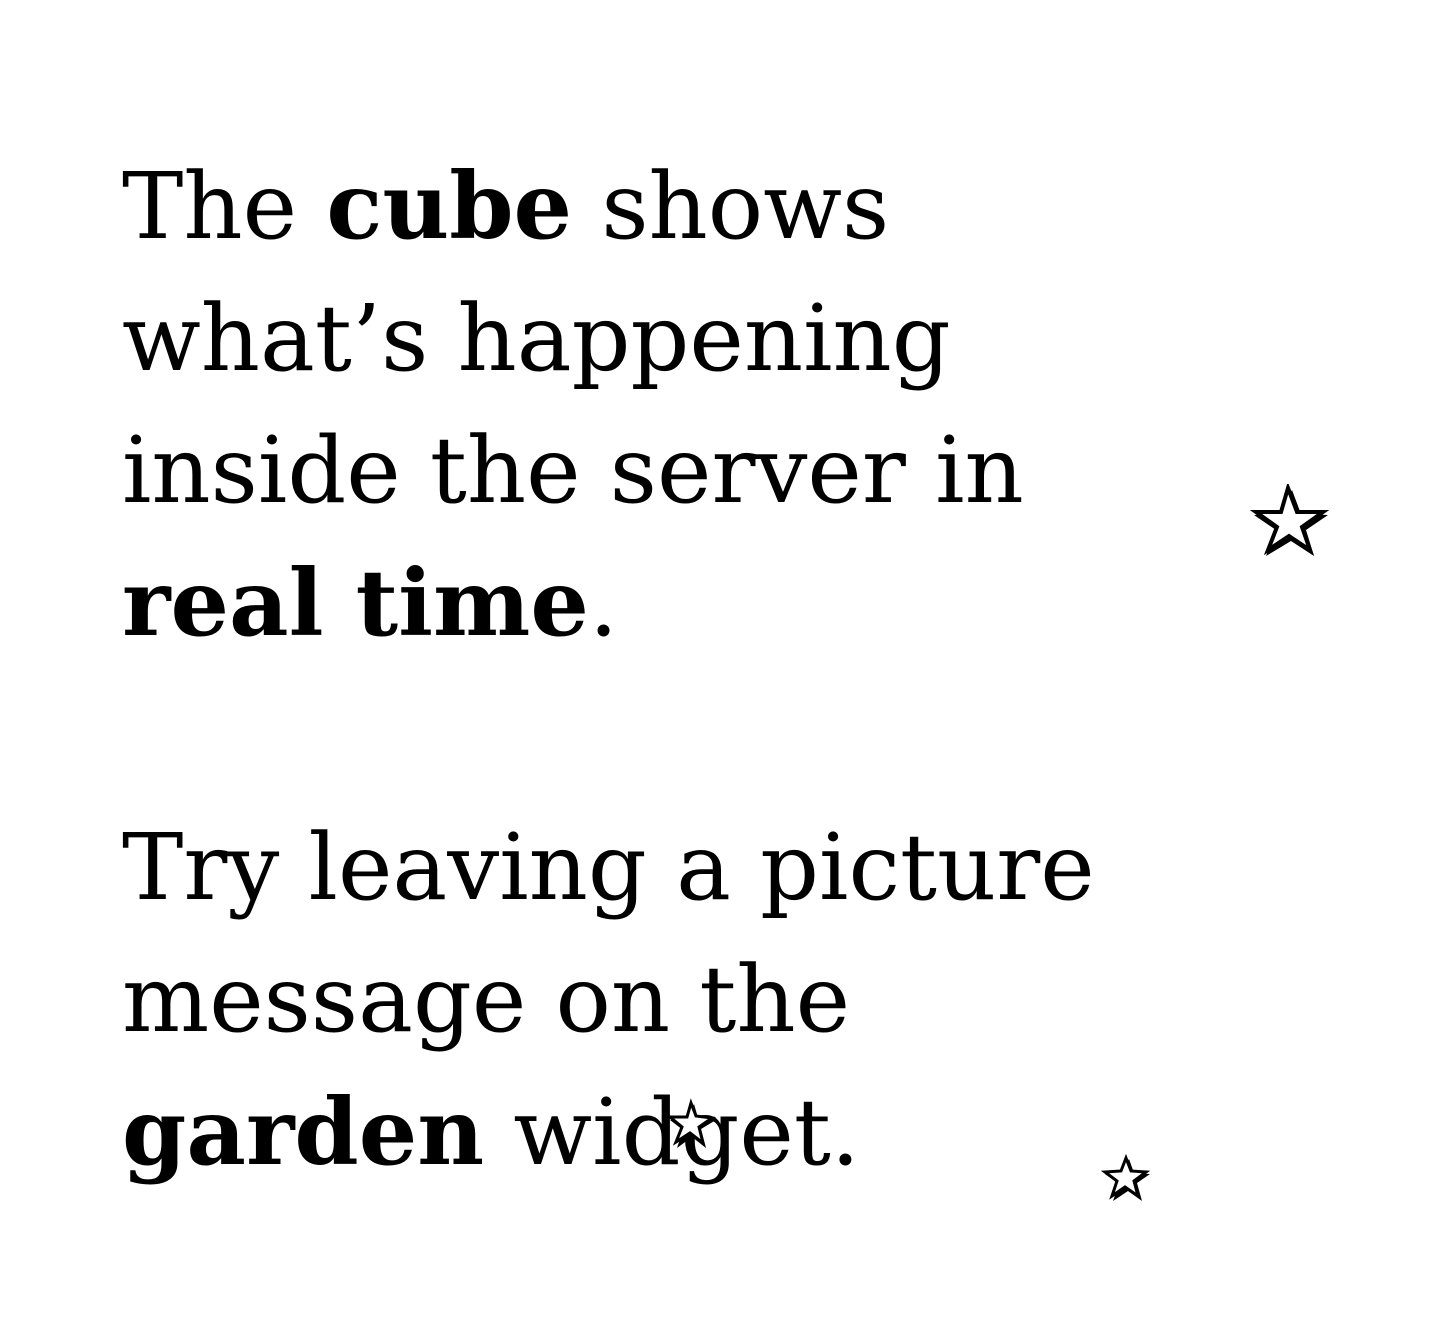 This screenshot has width=1440, height=1320. I want to click on text-period: ., so click(603, 603).